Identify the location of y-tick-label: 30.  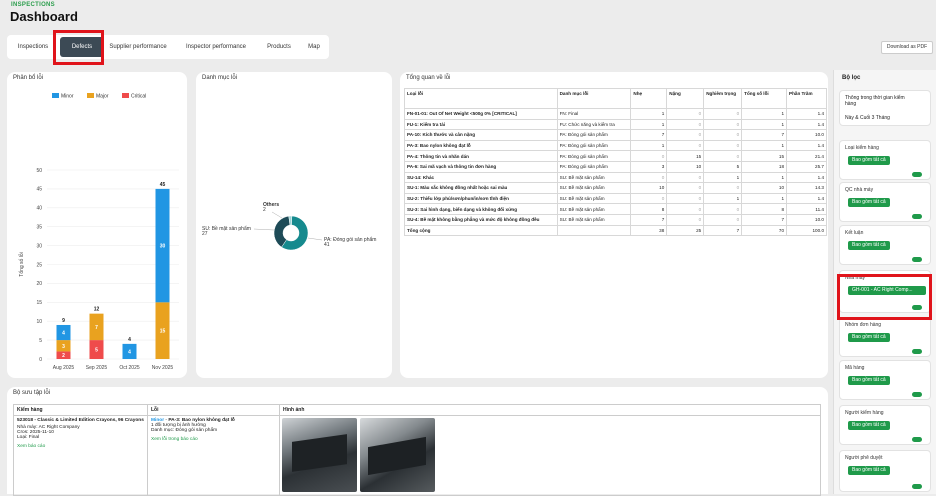
(39, 246).